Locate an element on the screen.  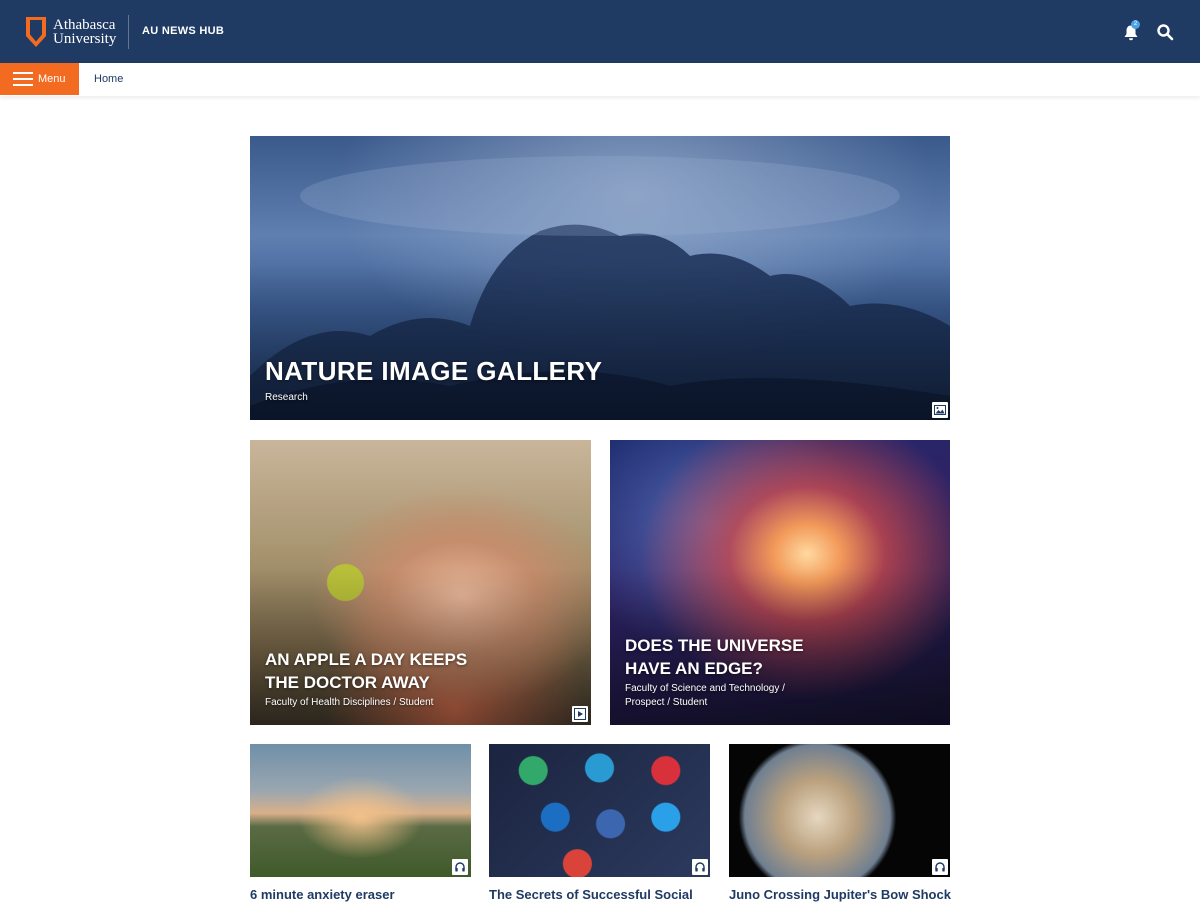
search-icon is located at coordinates (1165, 32).